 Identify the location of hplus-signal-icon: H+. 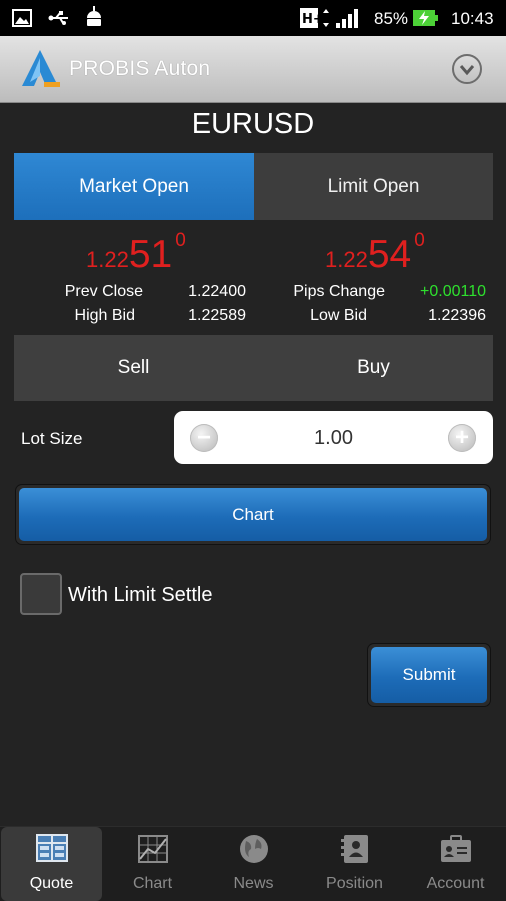
(329, 18).